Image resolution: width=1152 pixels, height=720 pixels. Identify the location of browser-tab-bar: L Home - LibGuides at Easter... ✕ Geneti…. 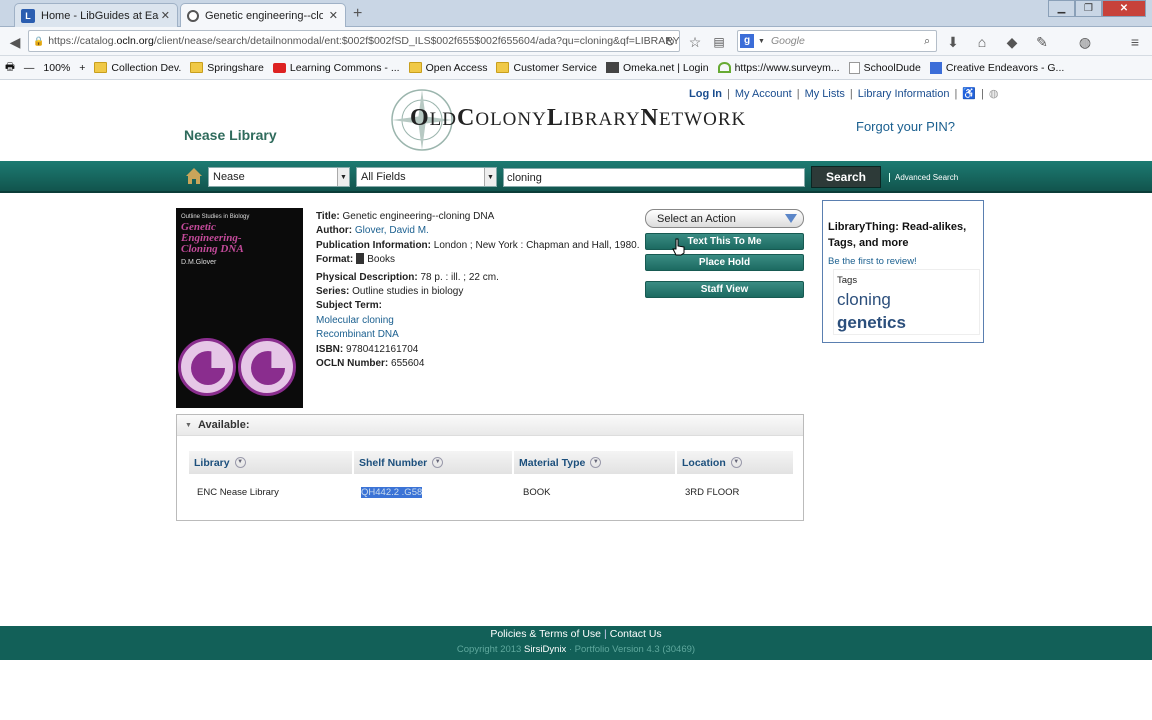
(576, 14).